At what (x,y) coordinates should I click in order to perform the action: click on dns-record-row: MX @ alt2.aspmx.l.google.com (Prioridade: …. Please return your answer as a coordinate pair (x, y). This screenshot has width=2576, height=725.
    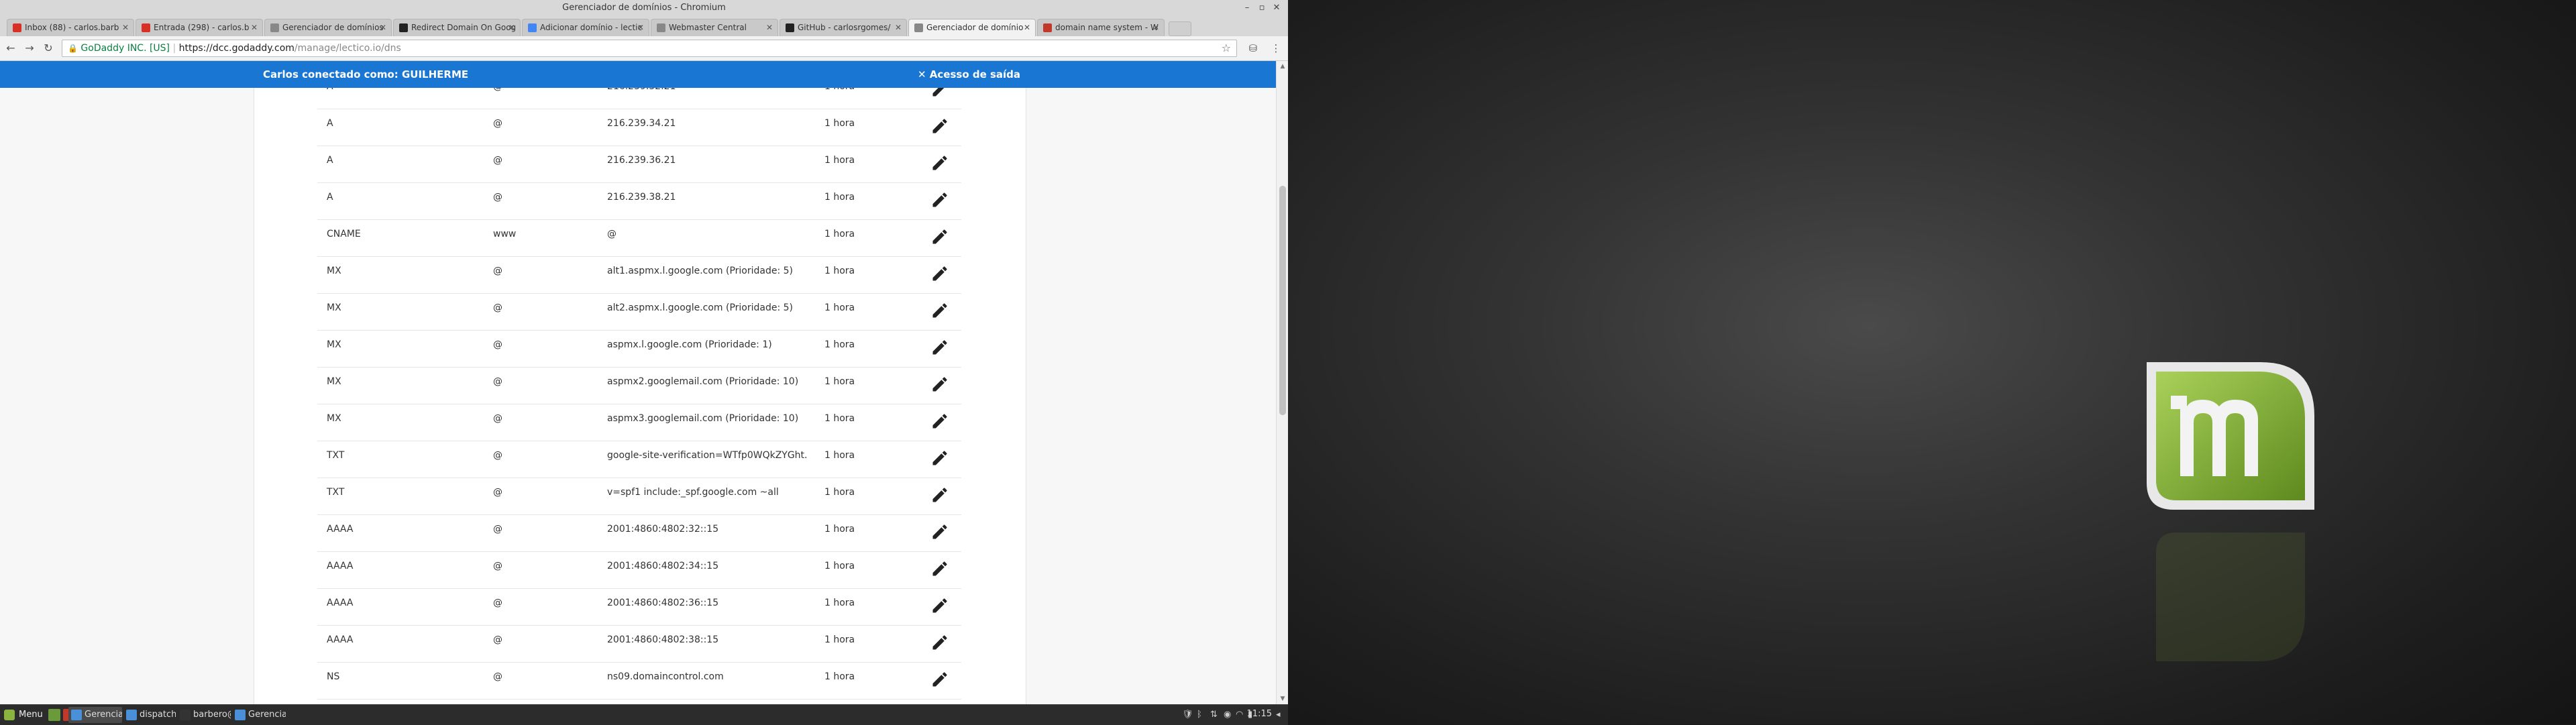
    Looking at the image, I should click on (639, 312).